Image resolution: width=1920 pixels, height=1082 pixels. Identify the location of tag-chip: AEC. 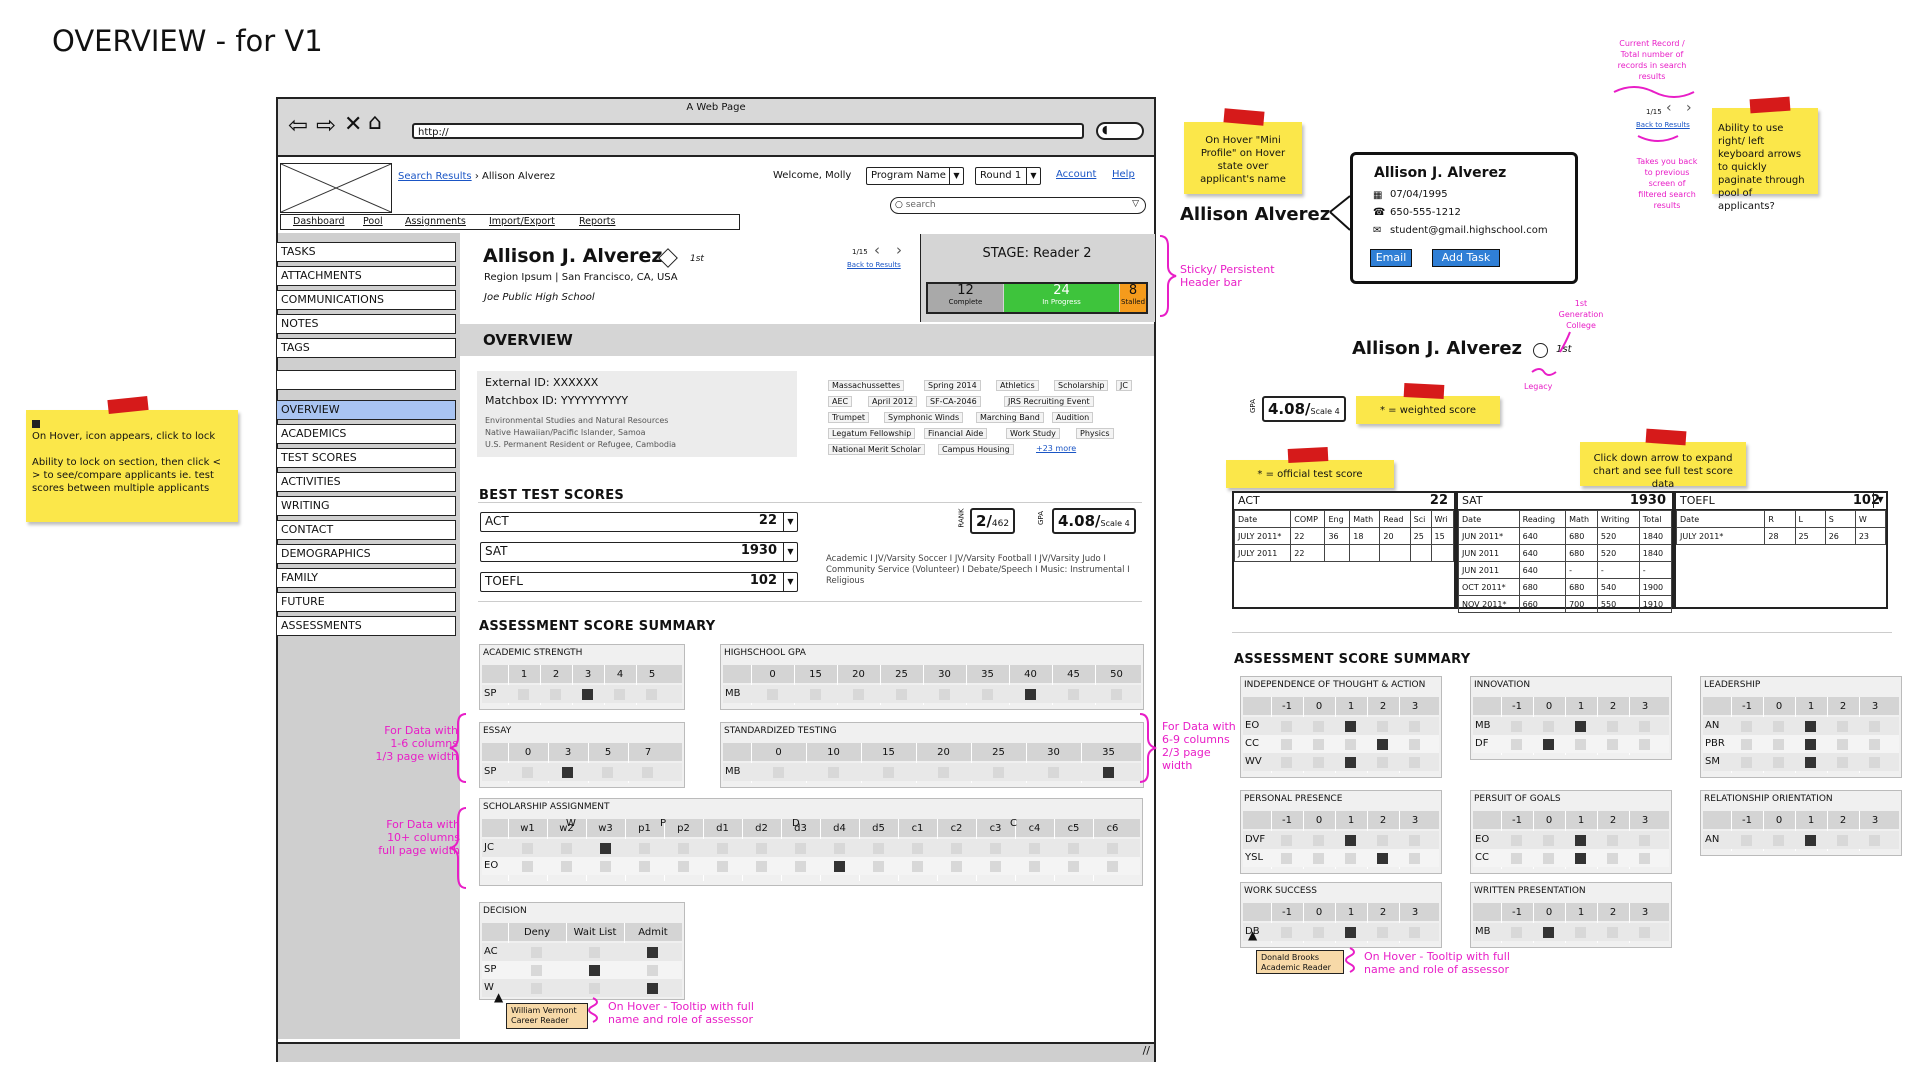
(840, 401).